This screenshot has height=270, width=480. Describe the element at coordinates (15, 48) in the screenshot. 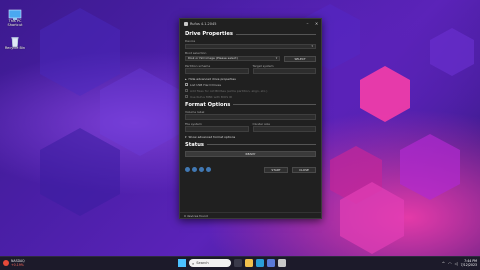

I see `desktop-icon-label: Recycle Bin` at that location.